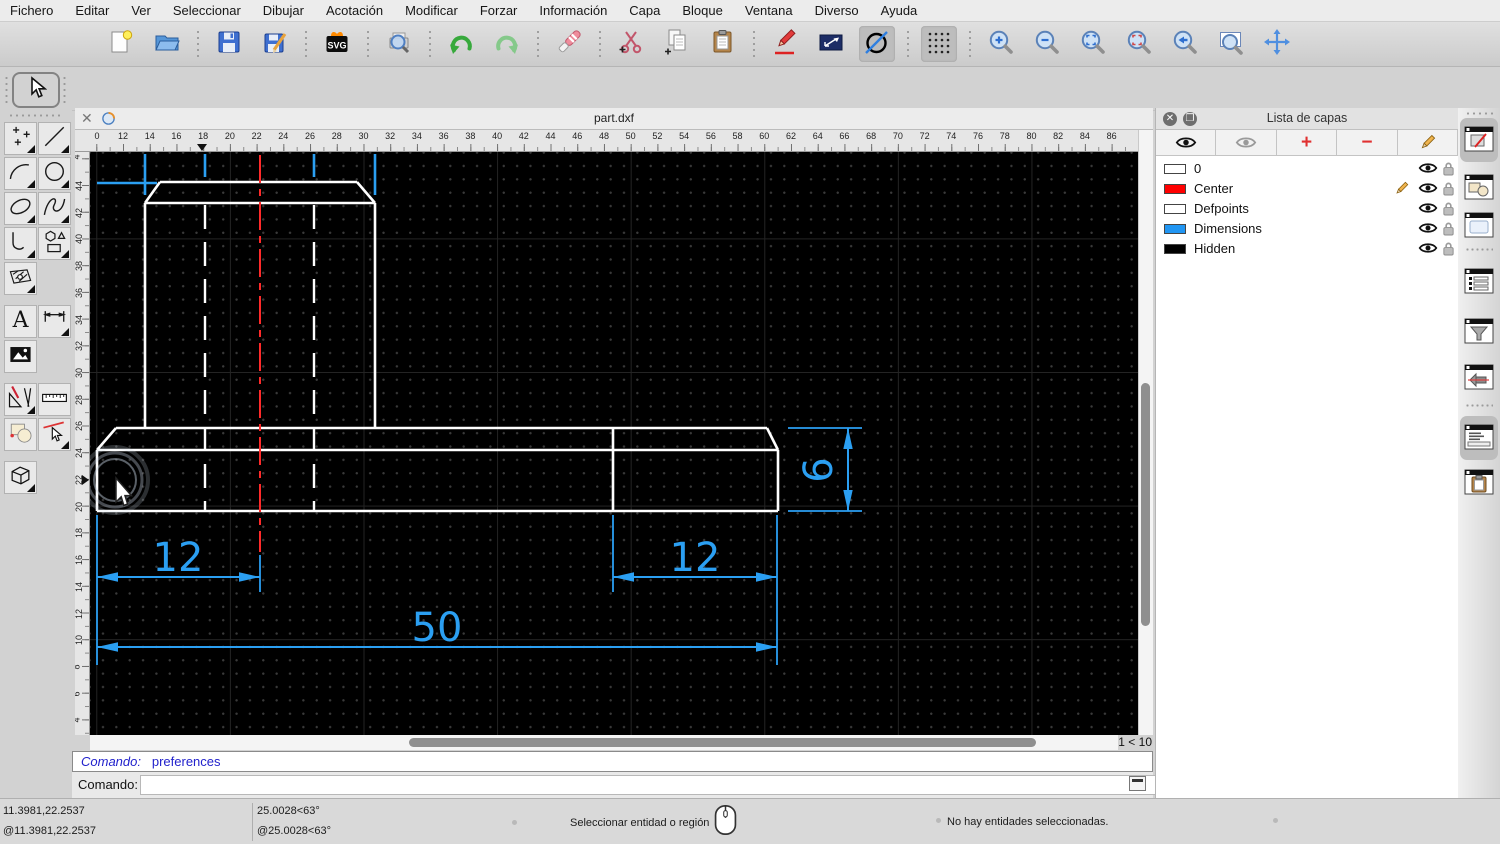 Image resolution: width=1500 pixels, height=844 pixels. Describe the element at coordinates (722, 742) in the screenshot. I see `horizontal-scrollbar-thumb` at that location.